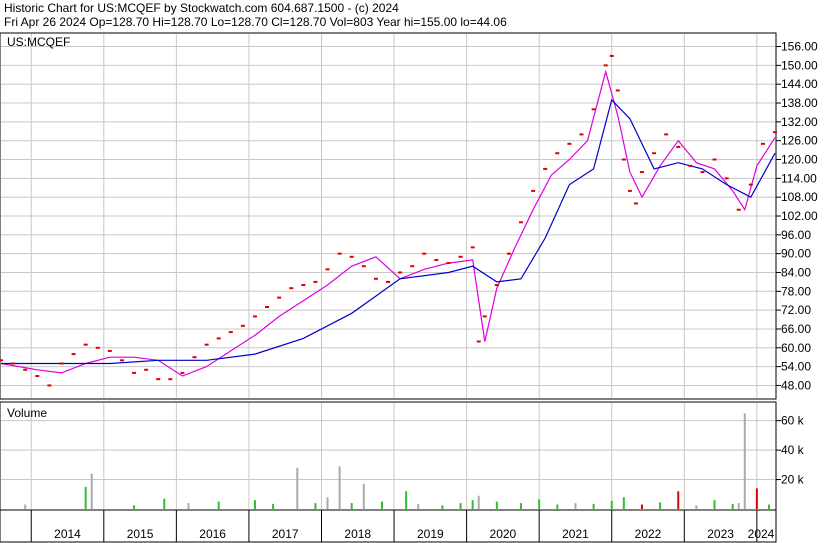 The width and height of the screenshot is (830, 543). I want to click on price-tick-label: 54.00, so click(796, 367).